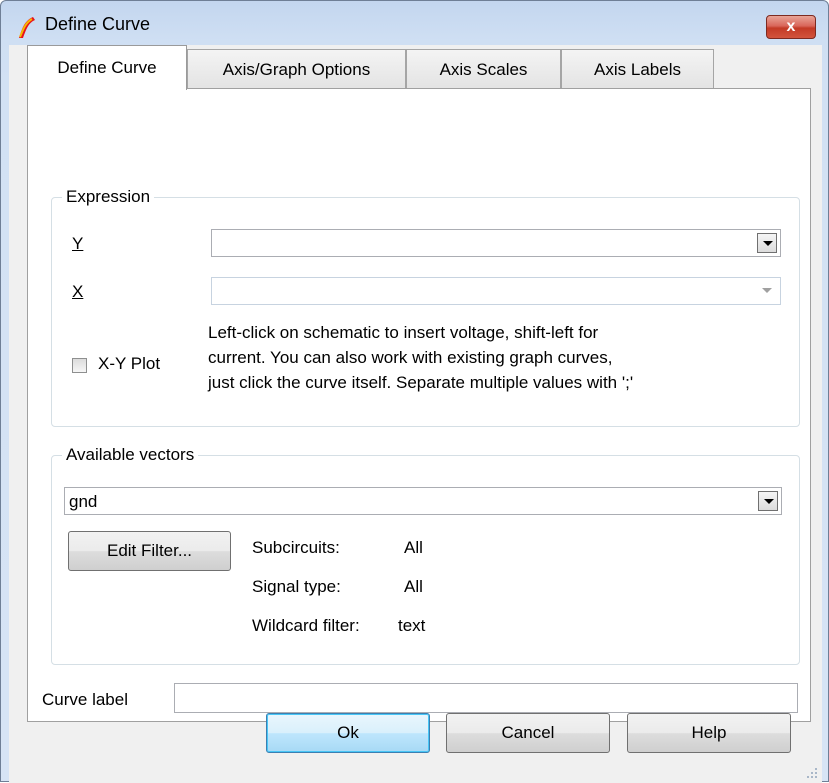  Describe the element at coordinates (79, 365) in the screenshot. I see `xy-plot-checkbox` at that location.